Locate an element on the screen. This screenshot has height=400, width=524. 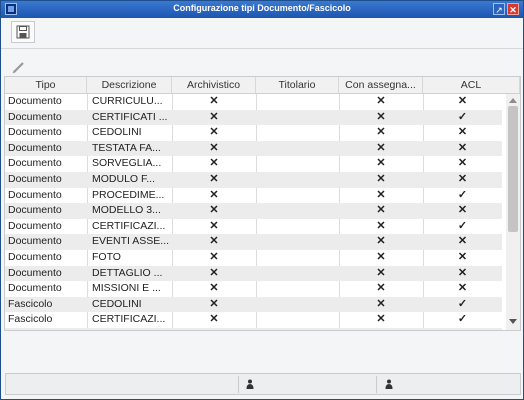
edit-button is located at coordinates (19, 67).